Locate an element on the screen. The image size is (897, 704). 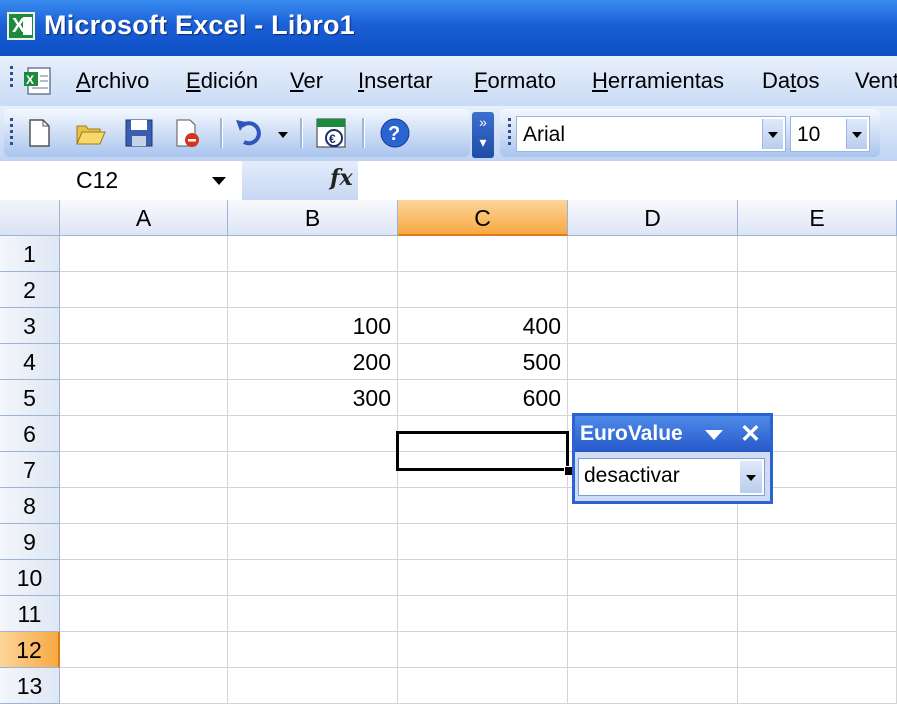
cell-e2 is located at coordinates (817, 290).